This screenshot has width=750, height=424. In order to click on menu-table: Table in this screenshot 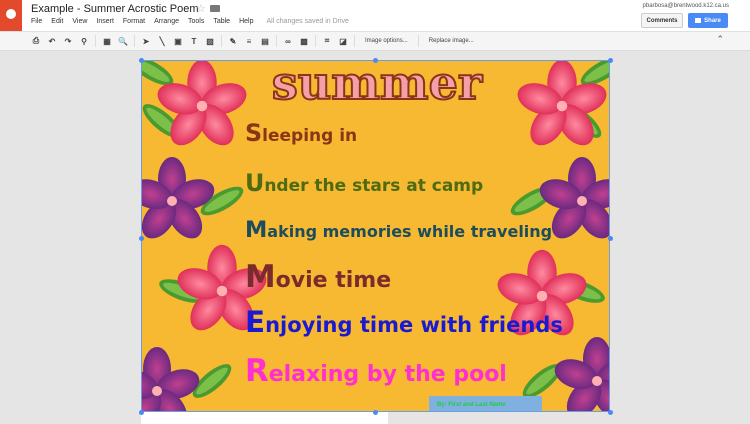, I will do `click(221, 21)`.